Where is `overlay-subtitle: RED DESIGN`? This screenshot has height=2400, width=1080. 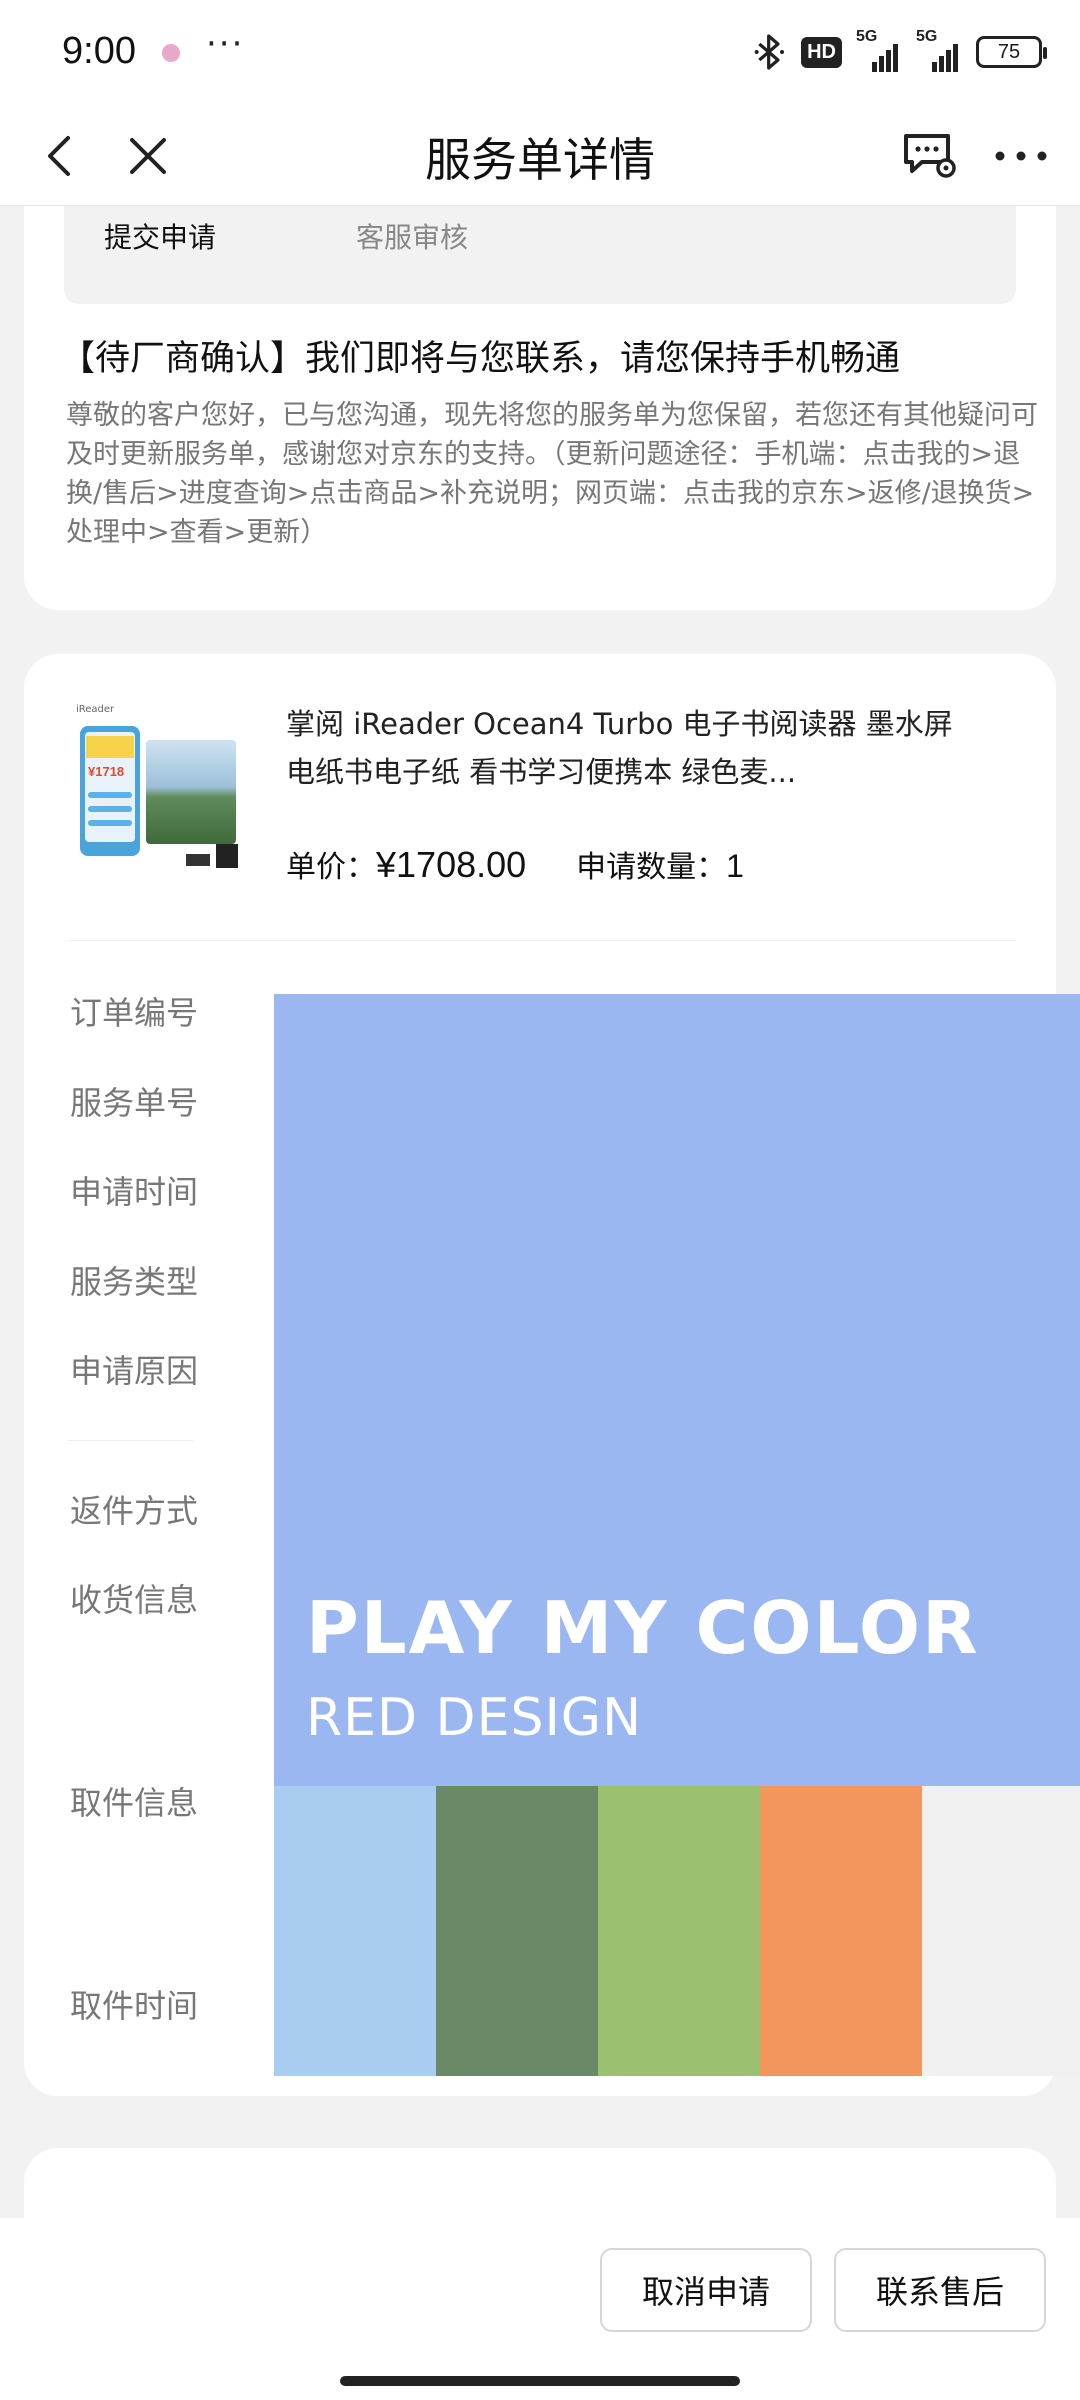 overlay-subtitle: RED DESIGN is located at coordinates (474, 1718).